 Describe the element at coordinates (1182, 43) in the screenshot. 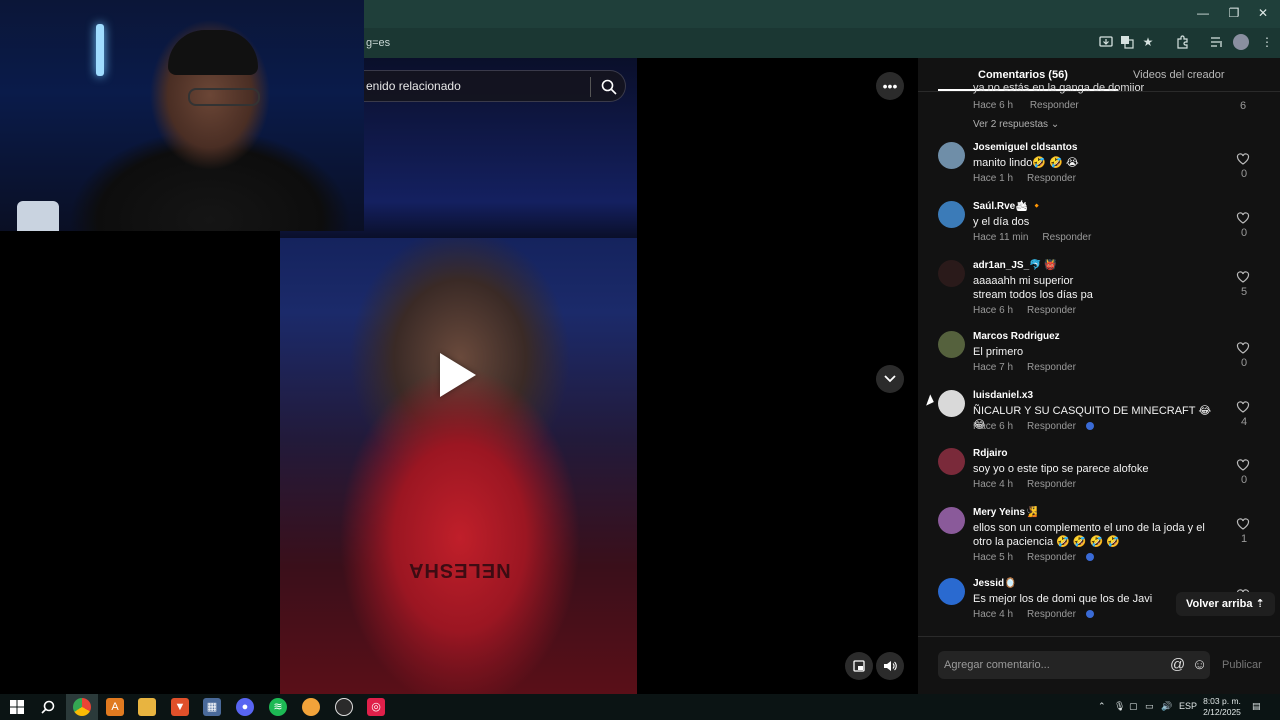

I see `extensions-icon` at that location.